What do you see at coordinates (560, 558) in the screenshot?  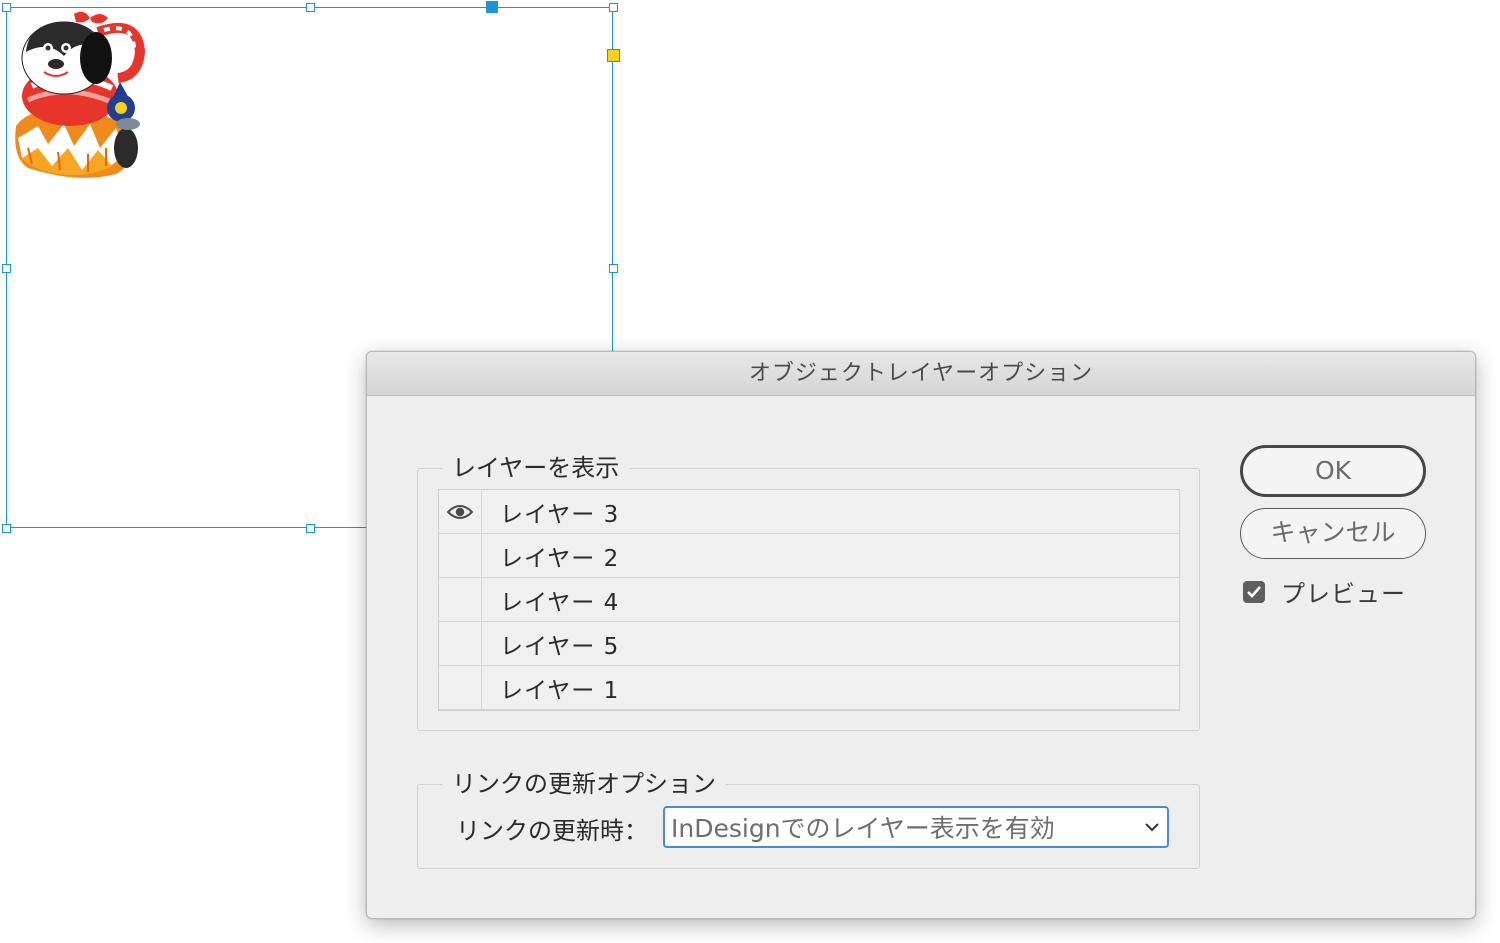 I see `layer-name: レイヤー 2` at bounding box center [560, 558].